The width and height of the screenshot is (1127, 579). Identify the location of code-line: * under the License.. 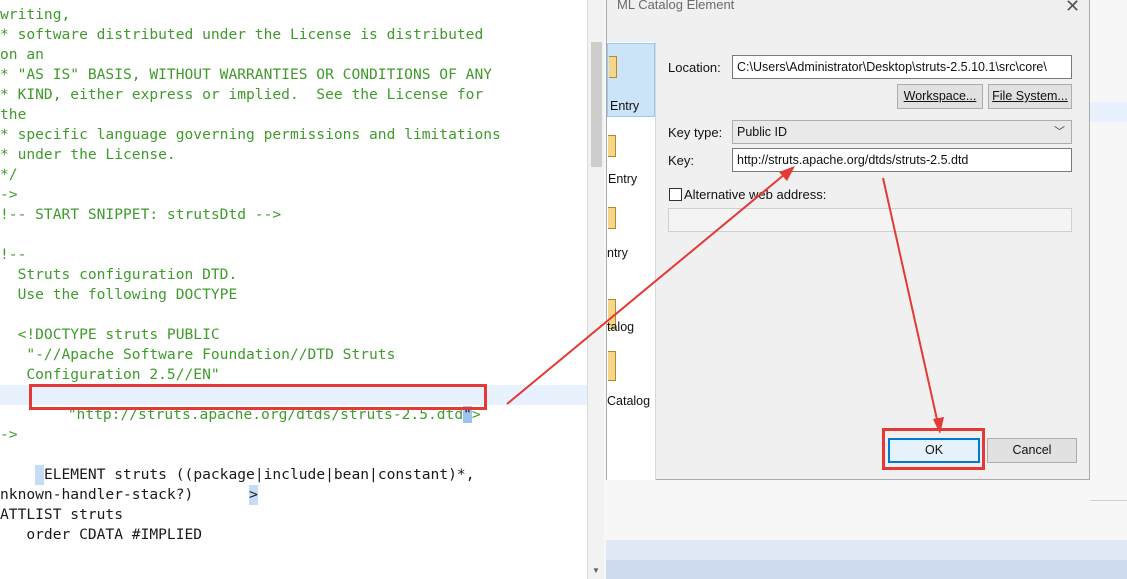
(88, 154).